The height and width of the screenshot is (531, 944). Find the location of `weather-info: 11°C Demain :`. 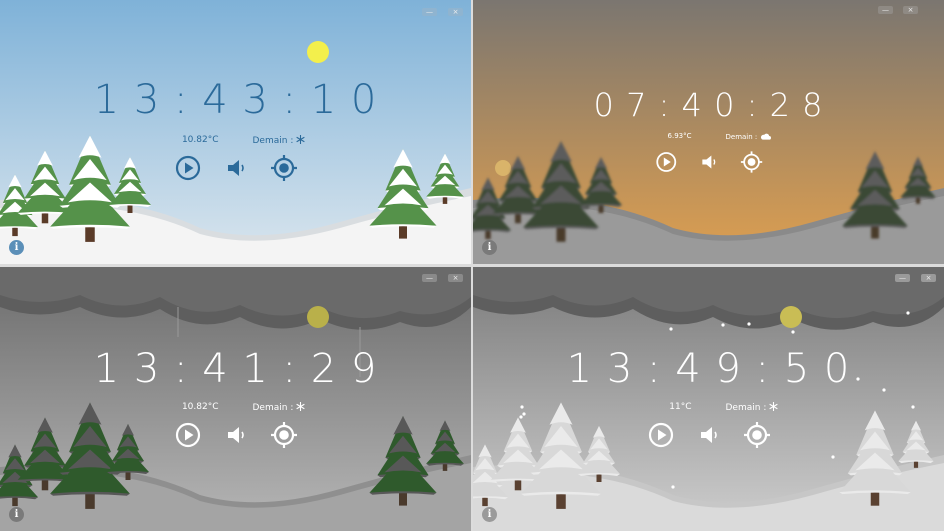

weather-info: 11°C Demain : is located at coordinates (708, 408).